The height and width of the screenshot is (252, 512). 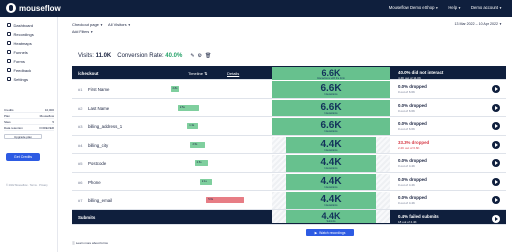 What do you see at coordinates (80, 182) in the screenshot?
I see `step-number: #6` at bounding box center [80, 182].